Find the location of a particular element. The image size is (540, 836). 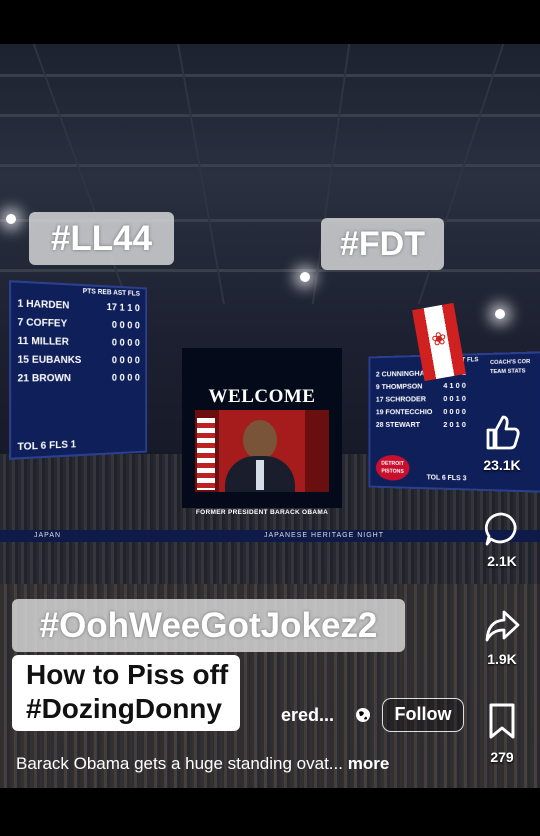

hashtag-ll44-overlay: #LL44 is located at coordinates (101, 238).